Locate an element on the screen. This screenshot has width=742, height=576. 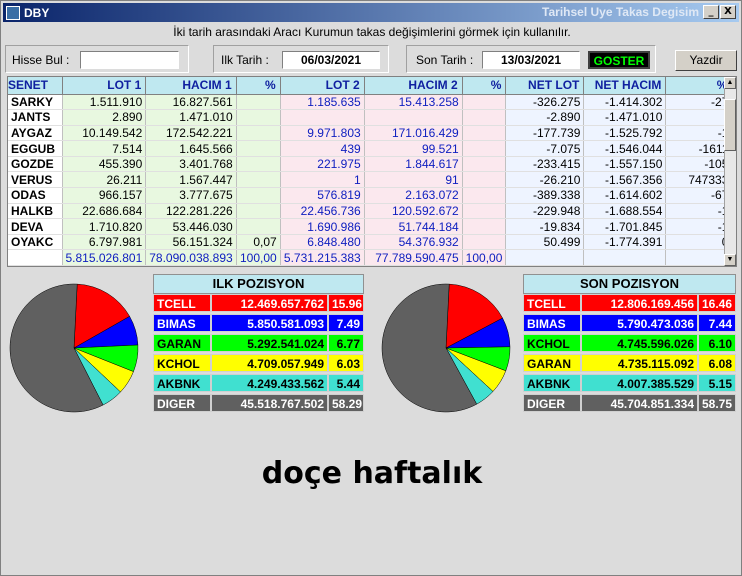
table-cell: JANTS is located at coordinates (35, 117).